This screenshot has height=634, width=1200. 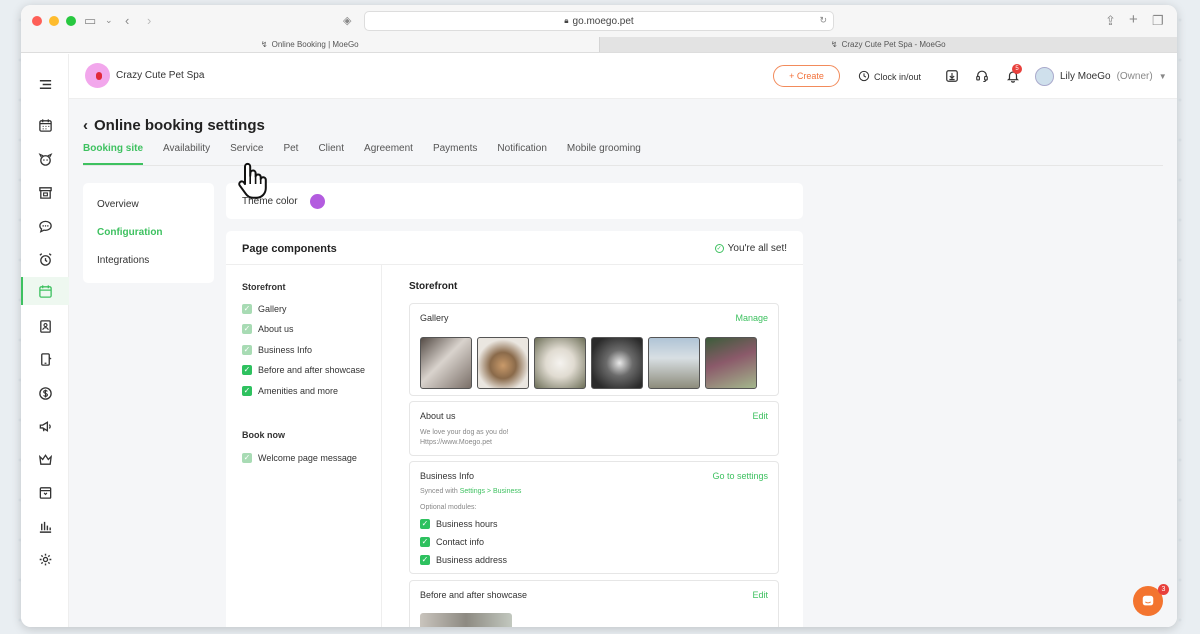 I want to click on clock-icon, so click(x=864, y=77).